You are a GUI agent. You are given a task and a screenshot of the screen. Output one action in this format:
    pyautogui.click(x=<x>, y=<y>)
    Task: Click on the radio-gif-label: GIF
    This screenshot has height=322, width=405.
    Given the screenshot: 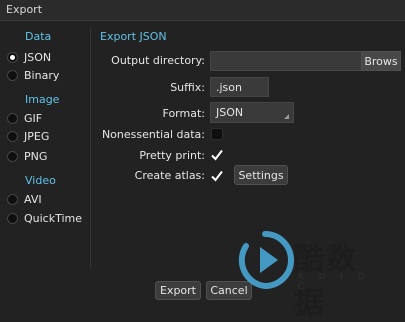 What is the action you would take?
    pyautogui.click(x=33, y=118)
    